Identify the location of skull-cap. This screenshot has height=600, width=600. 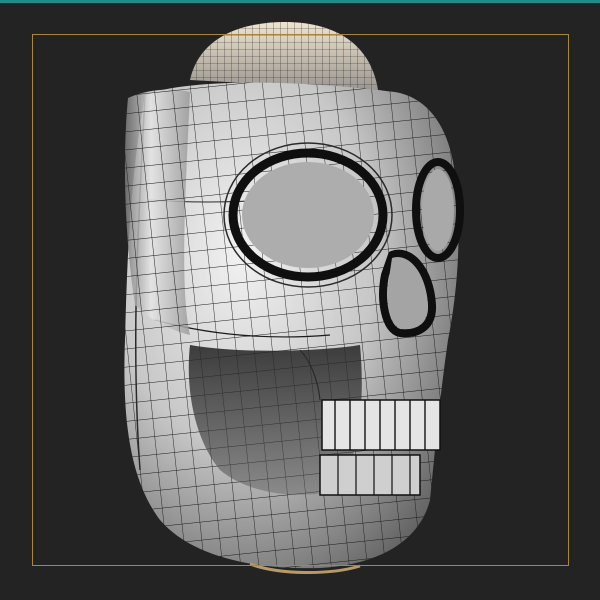
(284, 56).